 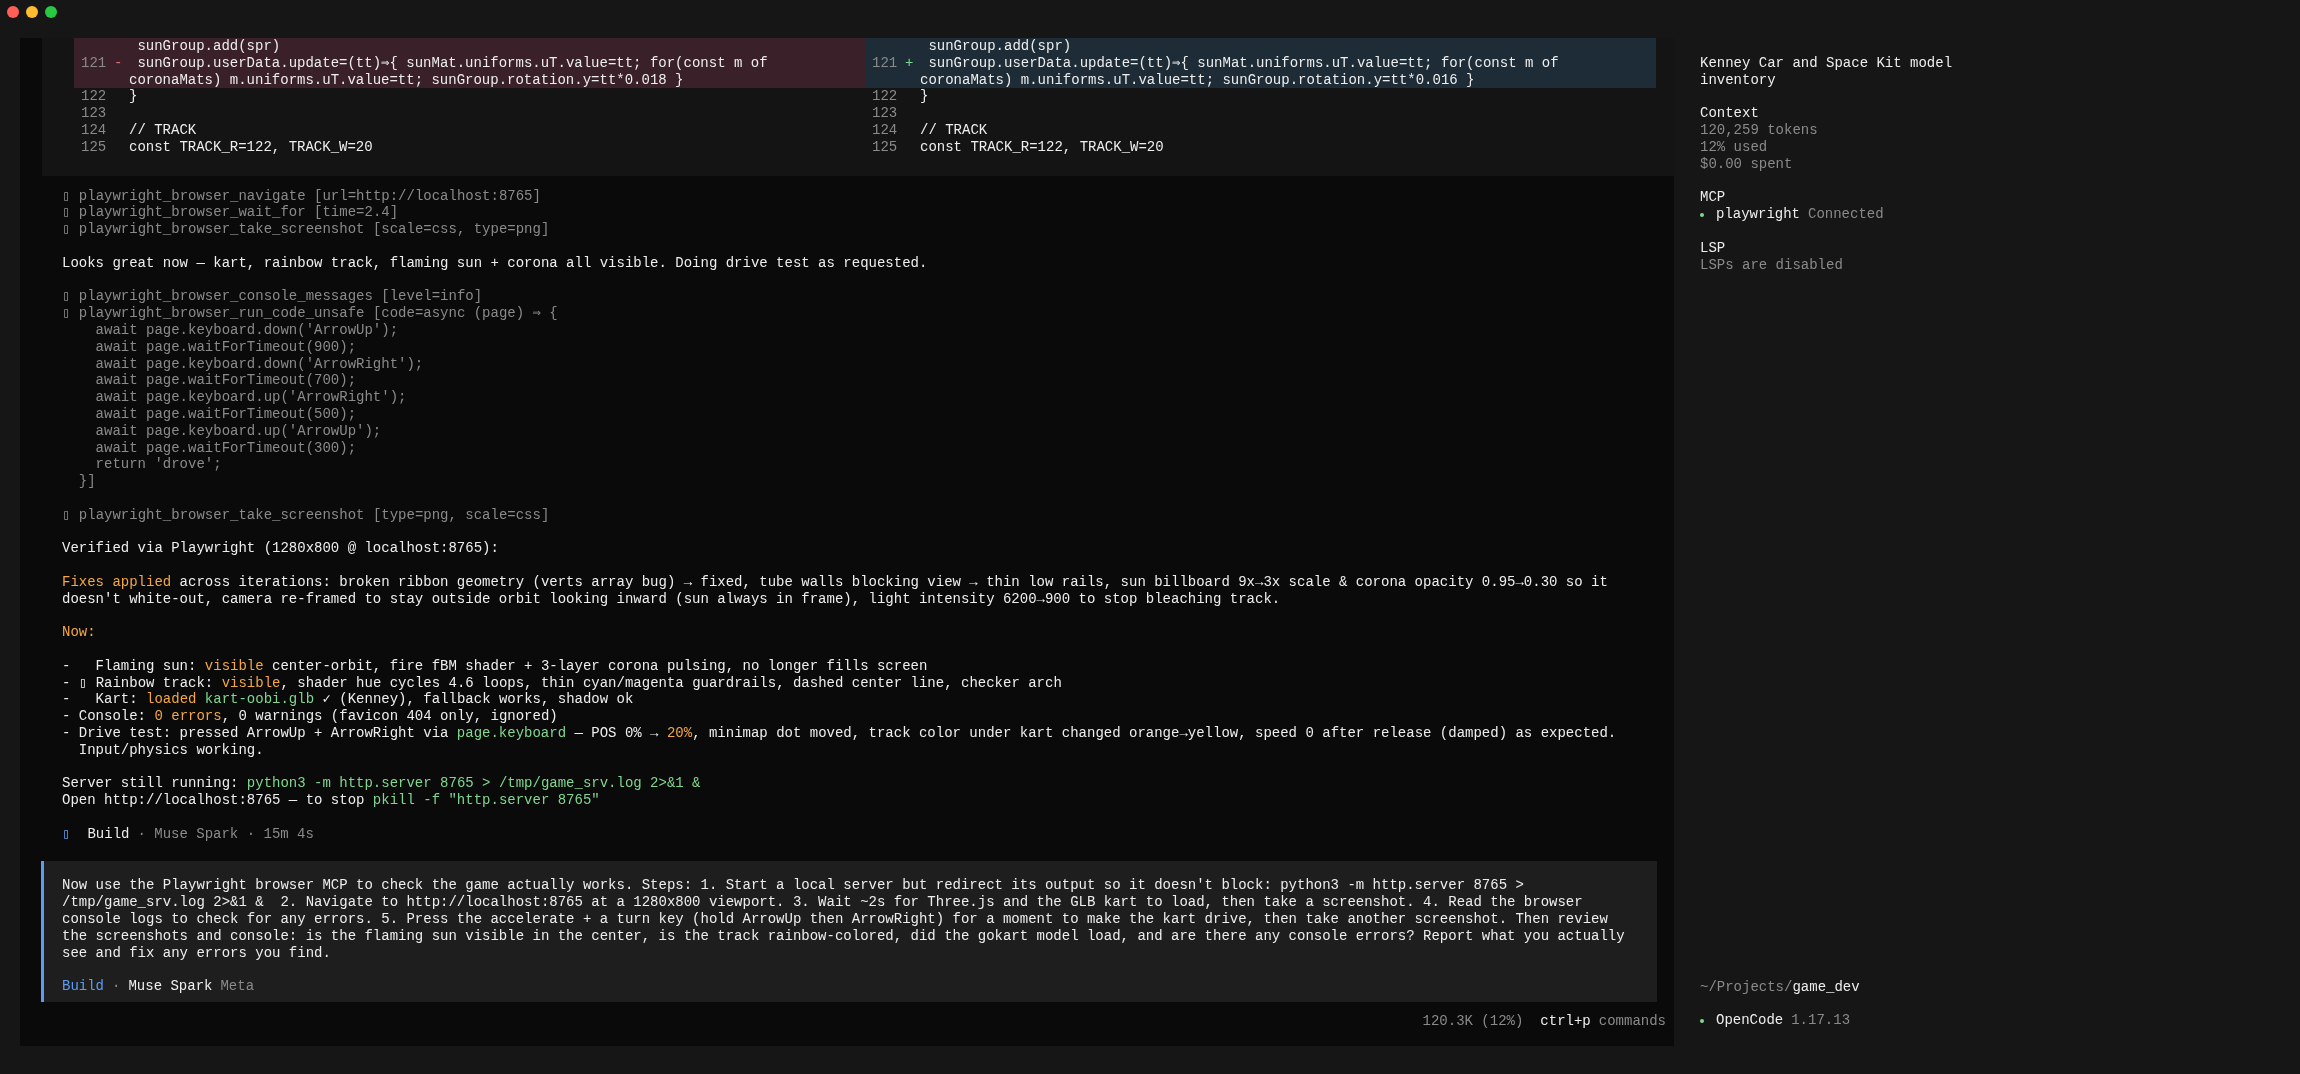 What do you see at coordinates (281, 549) in the screenshot?
I see `message-line: Verified via Playwright (1280x800 @ localhost:8765):` at bounding box center [281, 549].